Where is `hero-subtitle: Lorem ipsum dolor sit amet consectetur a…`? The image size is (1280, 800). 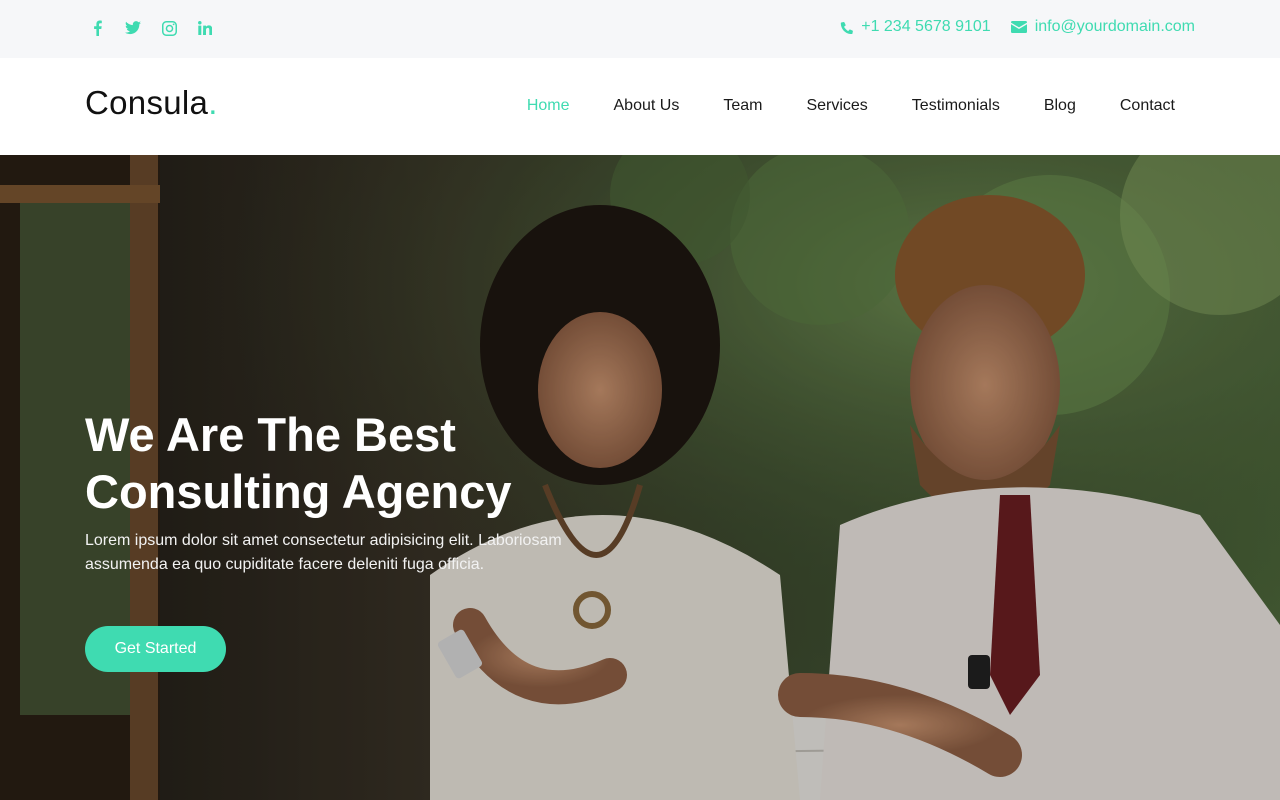
hero-subtitle: Lorem ipsum dolor sit amet consectetur a… is located at coordinates (323, 552).